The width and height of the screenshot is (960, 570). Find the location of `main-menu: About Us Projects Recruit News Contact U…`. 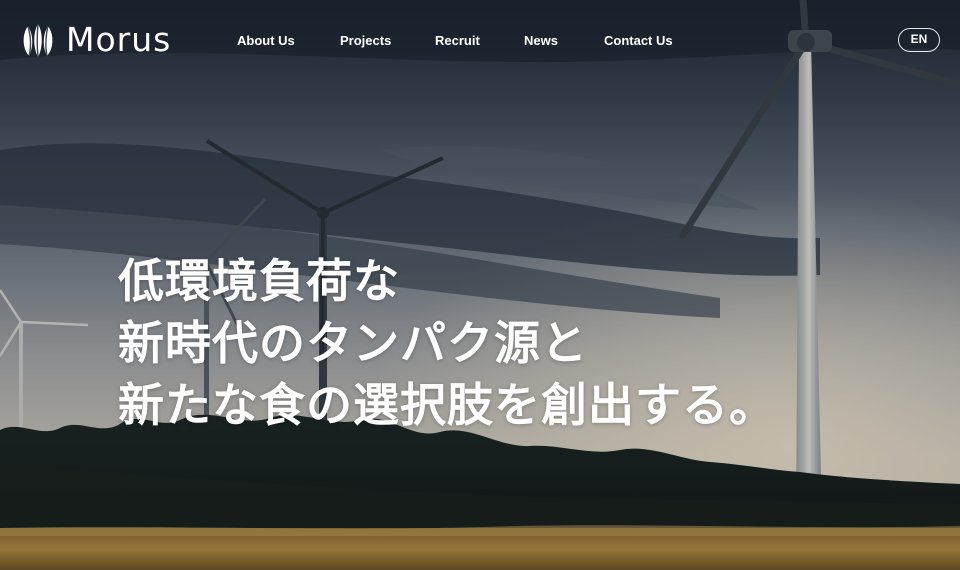

main-menu: About Us Projects Recruit News Contact U… is located at coordinates (480, 41).